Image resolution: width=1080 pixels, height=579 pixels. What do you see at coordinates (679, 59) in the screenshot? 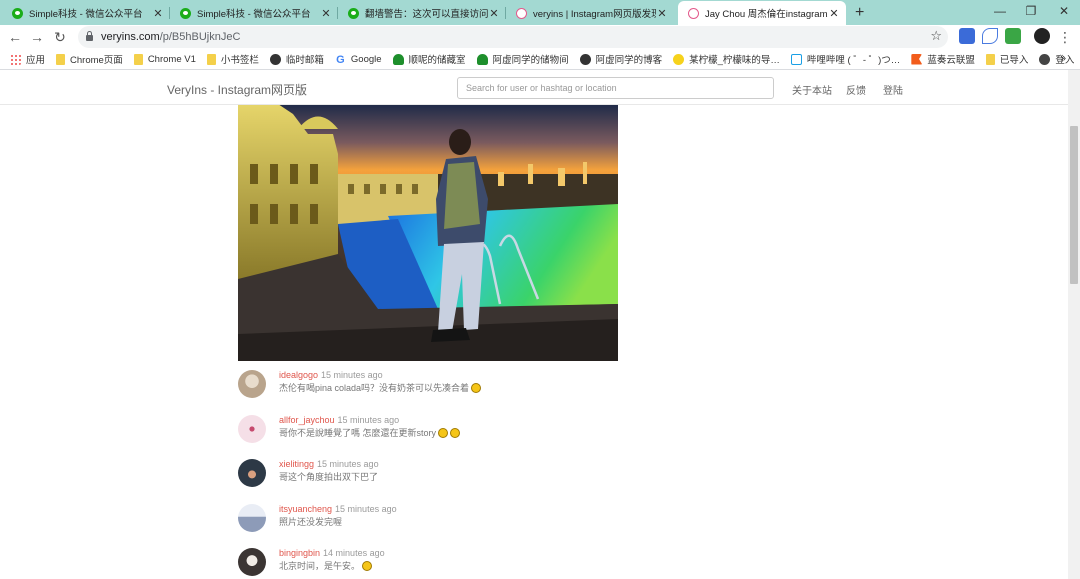
I see `lemon-icon` at bounding box center [679, 59].